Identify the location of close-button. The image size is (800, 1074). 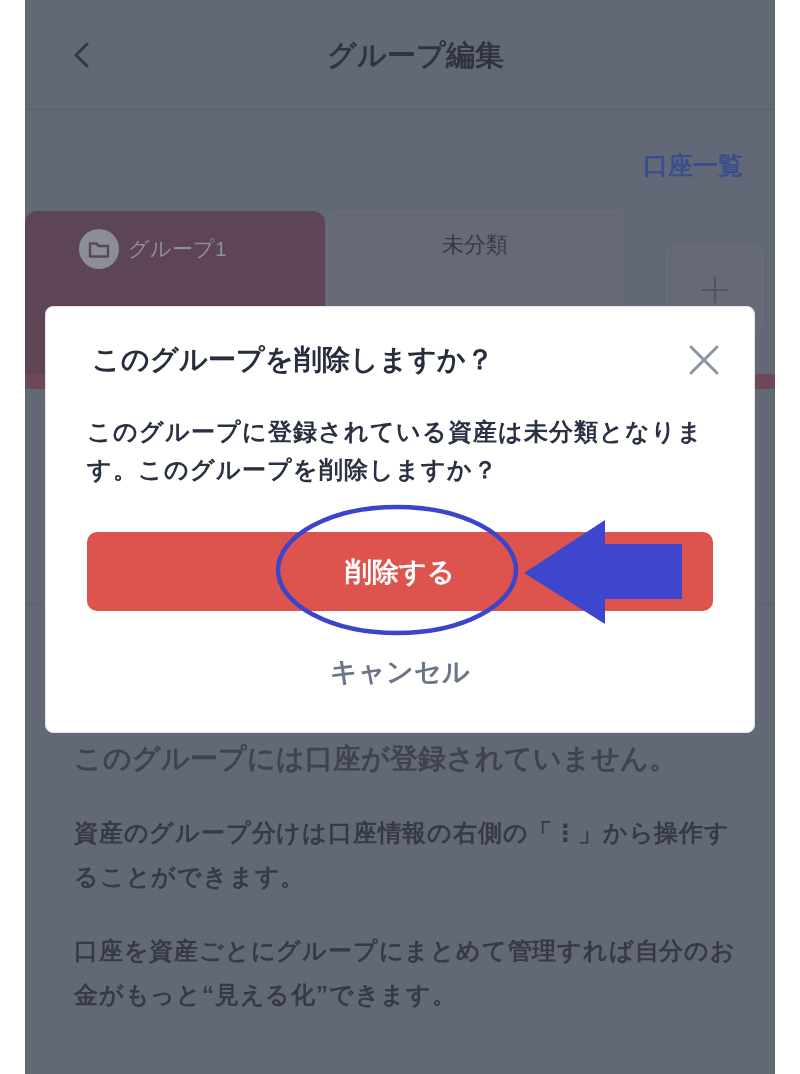
(704, 360).